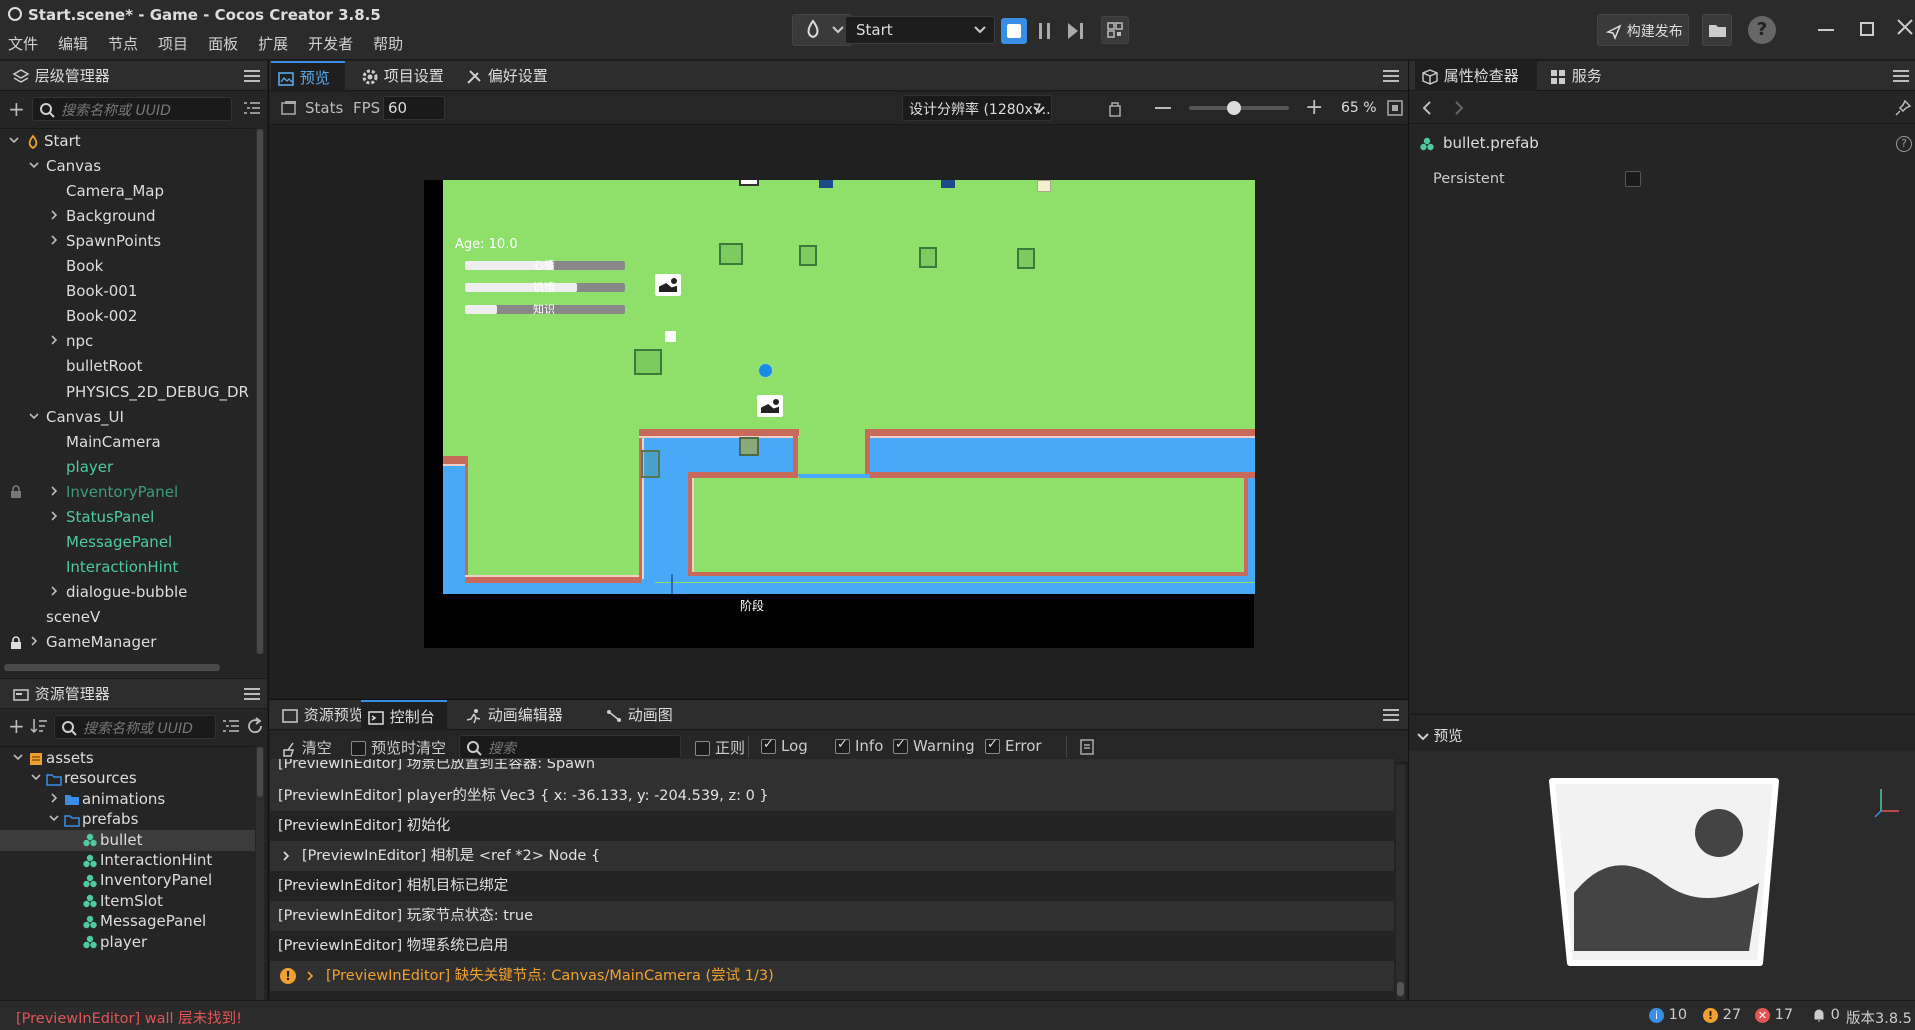 The image size is (1915, 1030). Describe the element at coordinates (273, 43) in the screenshot. I see `menu-extension: 扩展` at that location.